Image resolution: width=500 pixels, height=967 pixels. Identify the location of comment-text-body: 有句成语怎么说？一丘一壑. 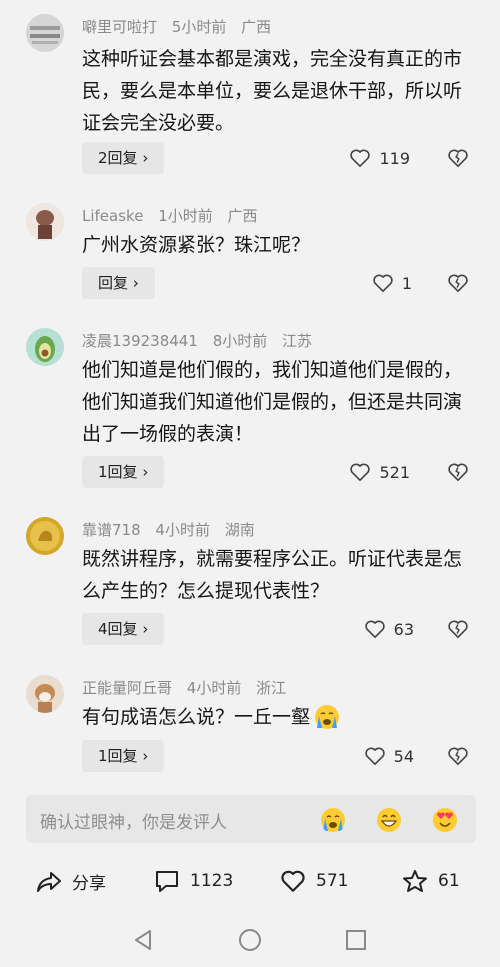
(196, 717).